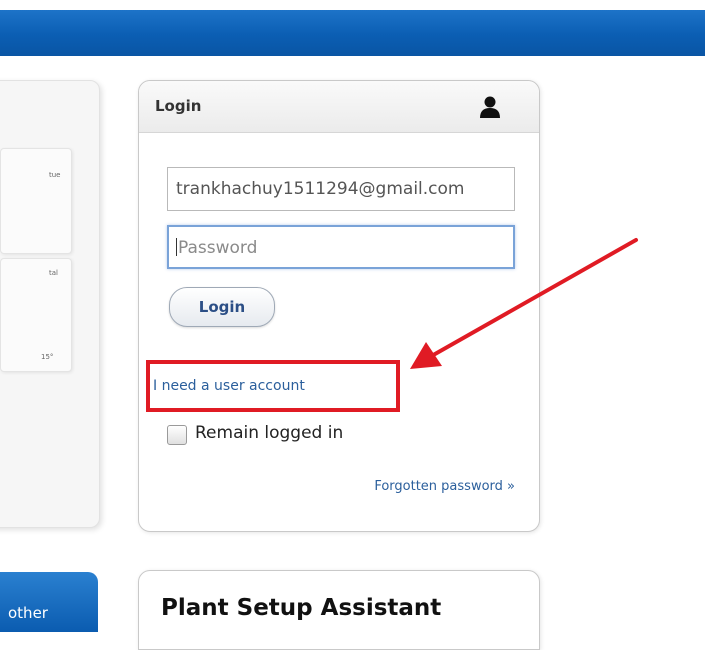  I want to click on left-panel-card: tal 15°, so click(36, 315).